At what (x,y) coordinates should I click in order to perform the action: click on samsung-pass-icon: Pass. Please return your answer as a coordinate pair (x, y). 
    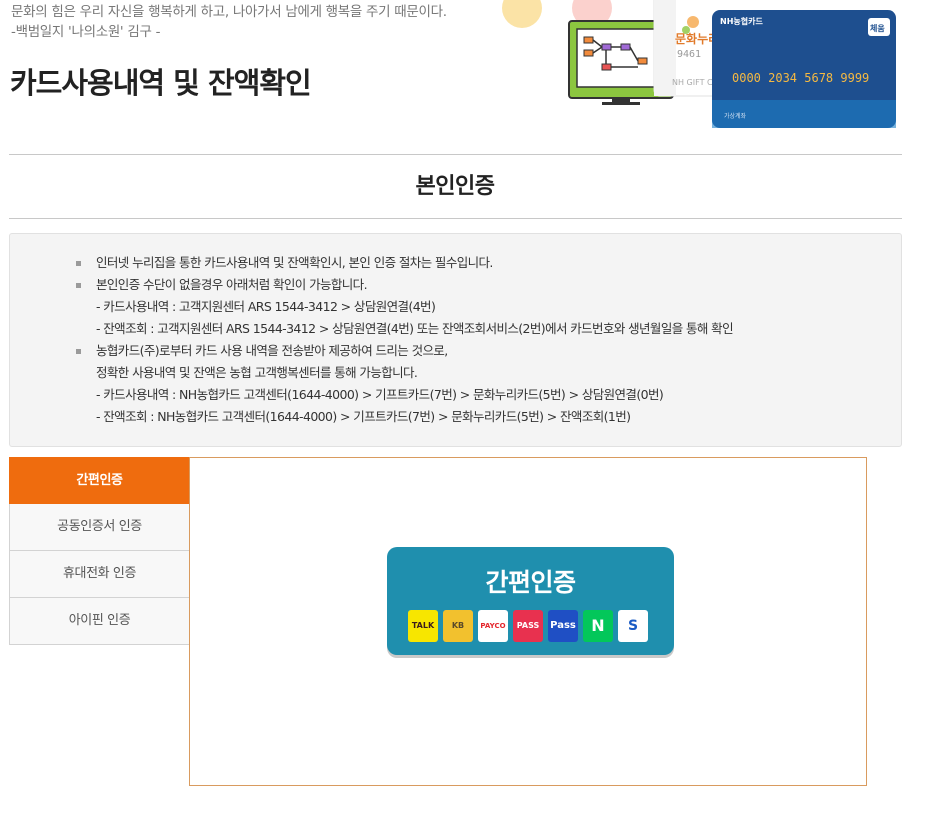
    Looking at the image, I should click on (563, 626).